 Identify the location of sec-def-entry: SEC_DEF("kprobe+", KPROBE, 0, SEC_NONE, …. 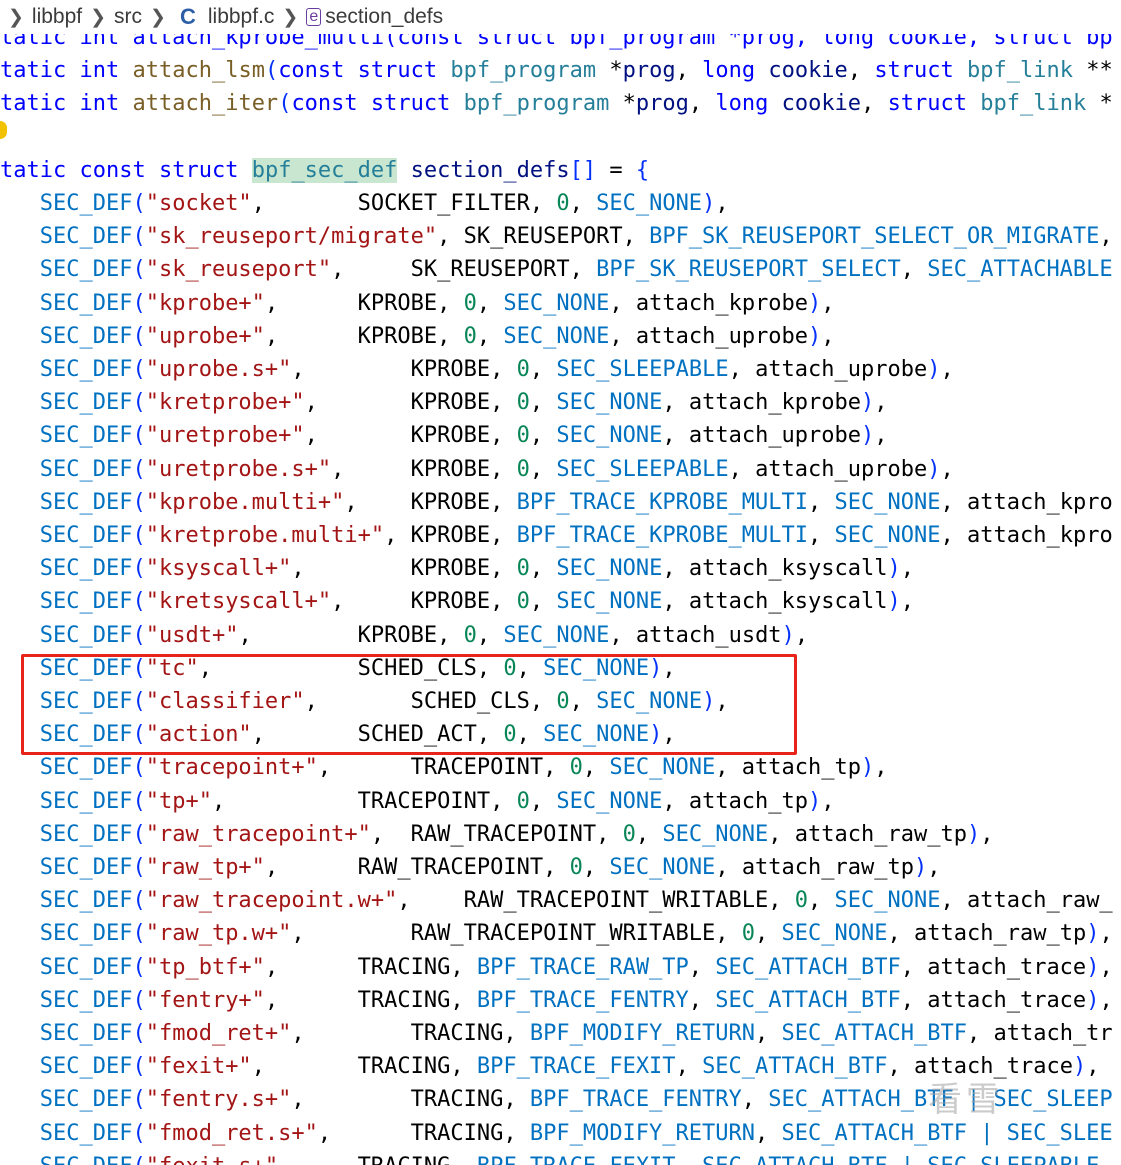
(417, 303).